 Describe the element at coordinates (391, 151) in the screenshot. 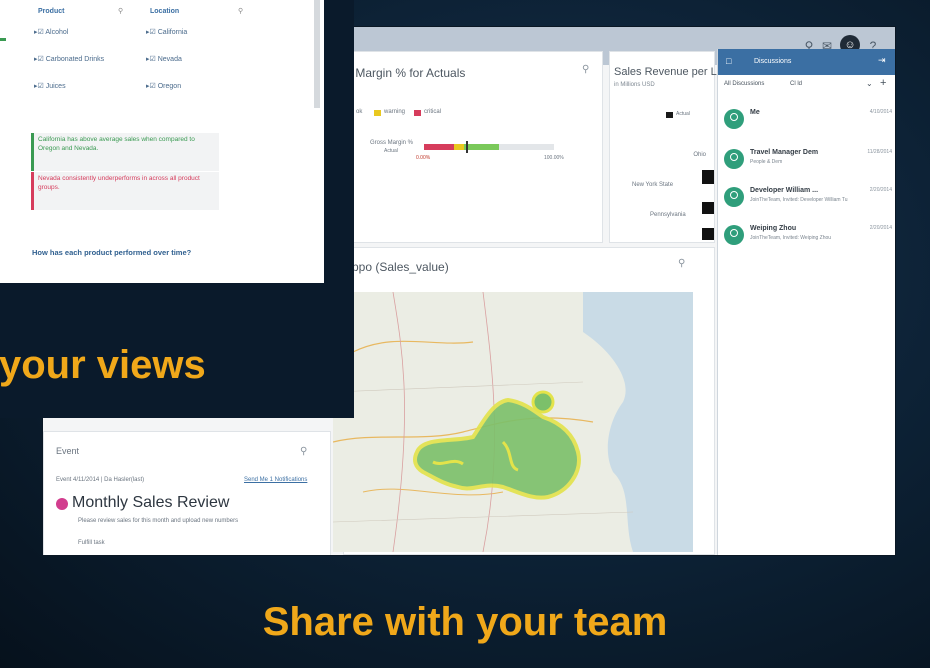

I see `gauge-row-sub: Actual` at that location.